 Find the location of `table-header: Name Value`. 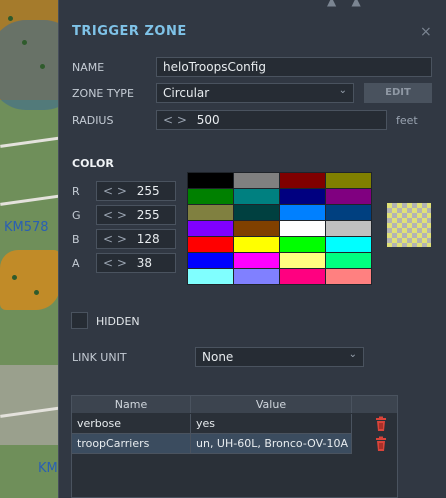

table-header: Name Value is located at coordinates (234, 404).